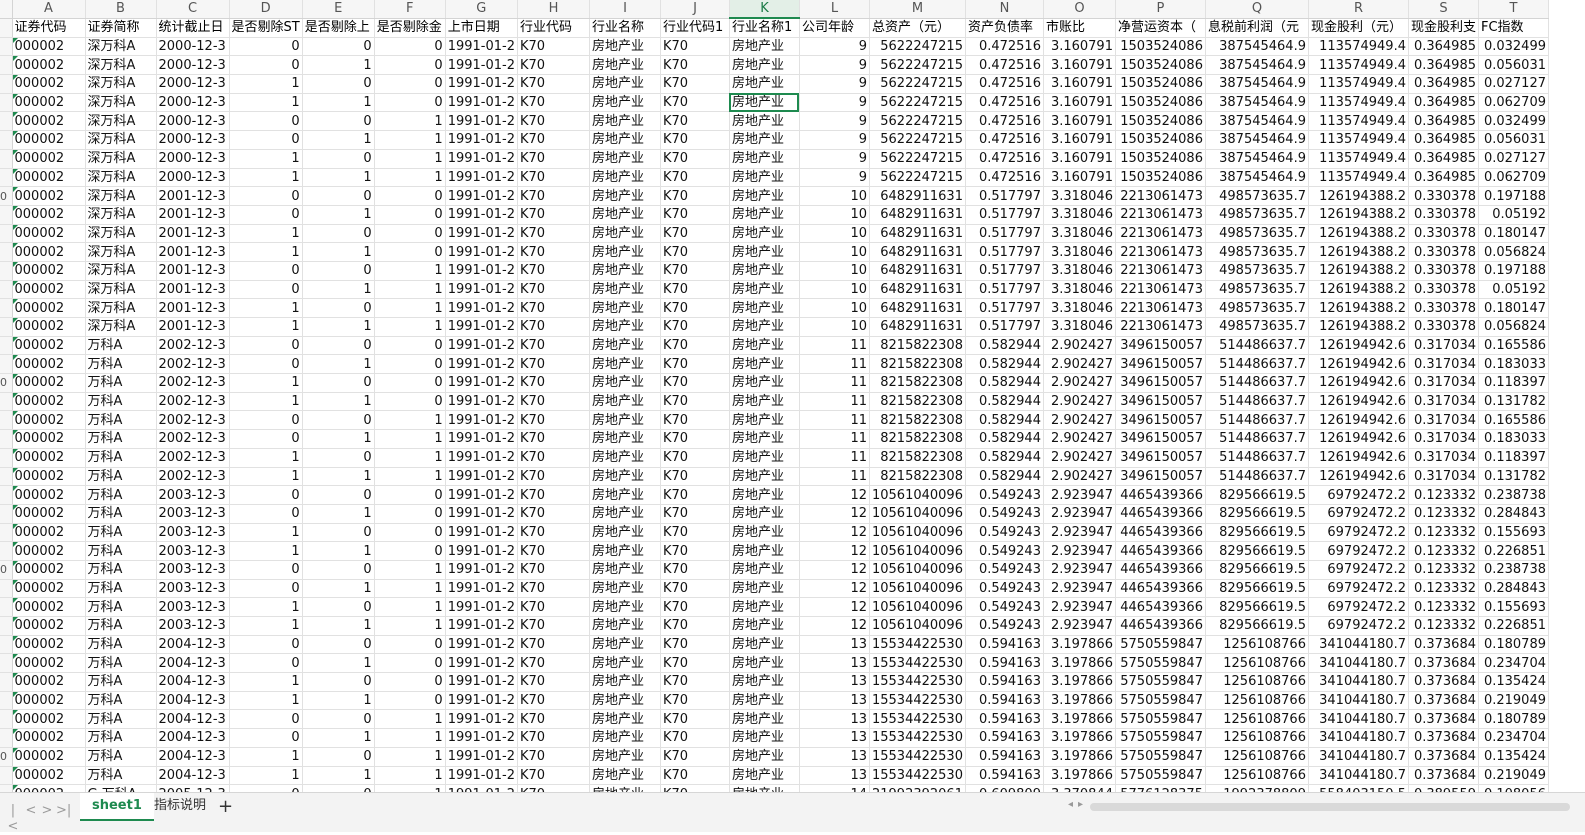 The height and width of the screenshot is (835, 1585). Describe the element at coordinates (1513, 402) in the screenshot. I see `data-cell: 0.131782` at that location.